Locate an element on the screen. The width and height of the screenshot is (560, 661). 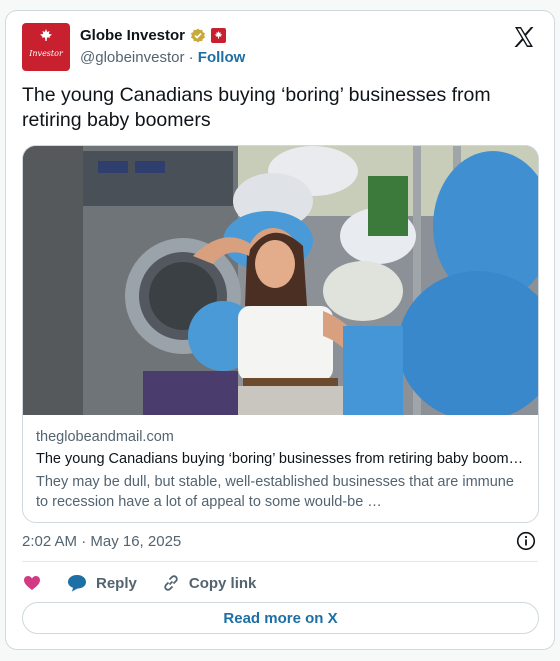
heart-icon is located at coordinates (32, 583).